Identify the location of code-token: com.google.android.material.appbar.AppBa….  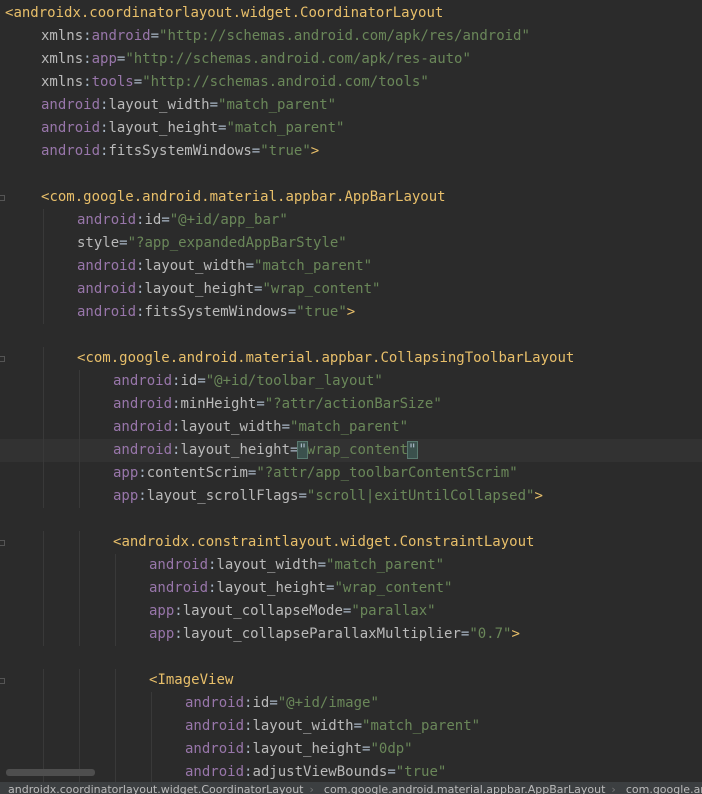
(247, 197).